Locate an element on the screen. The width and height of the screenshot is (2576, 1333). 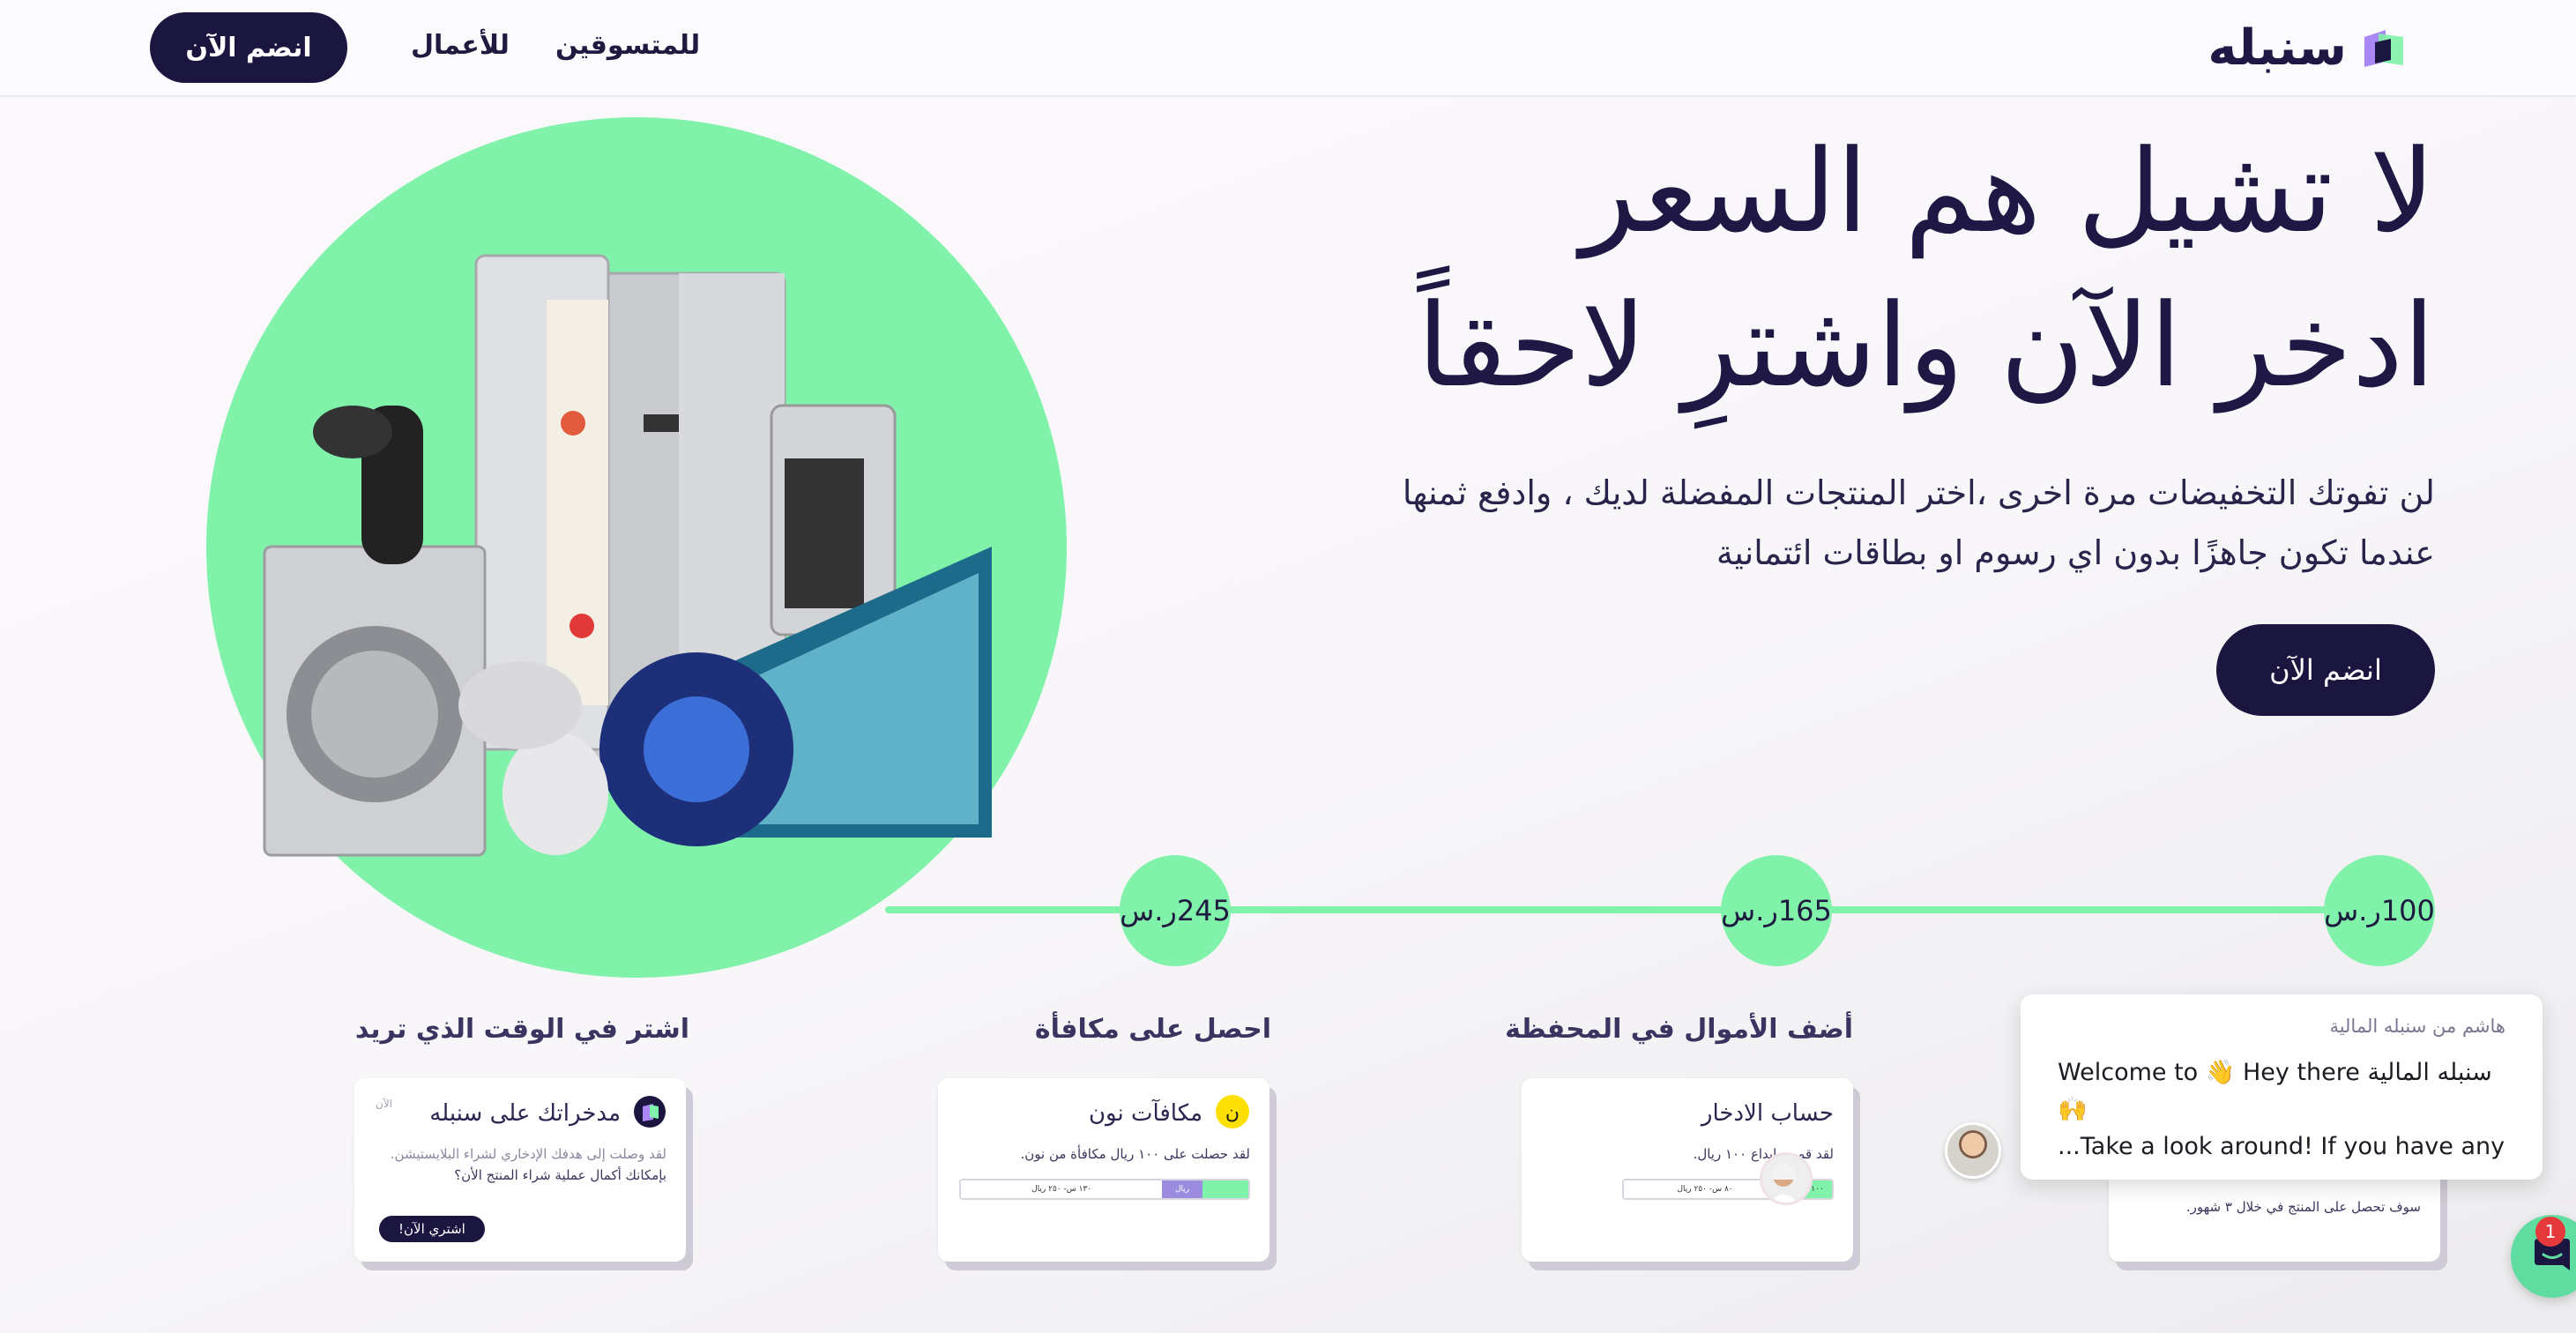
card-noon-title: مكافآت نون is located at coordinates (1145, 1113).